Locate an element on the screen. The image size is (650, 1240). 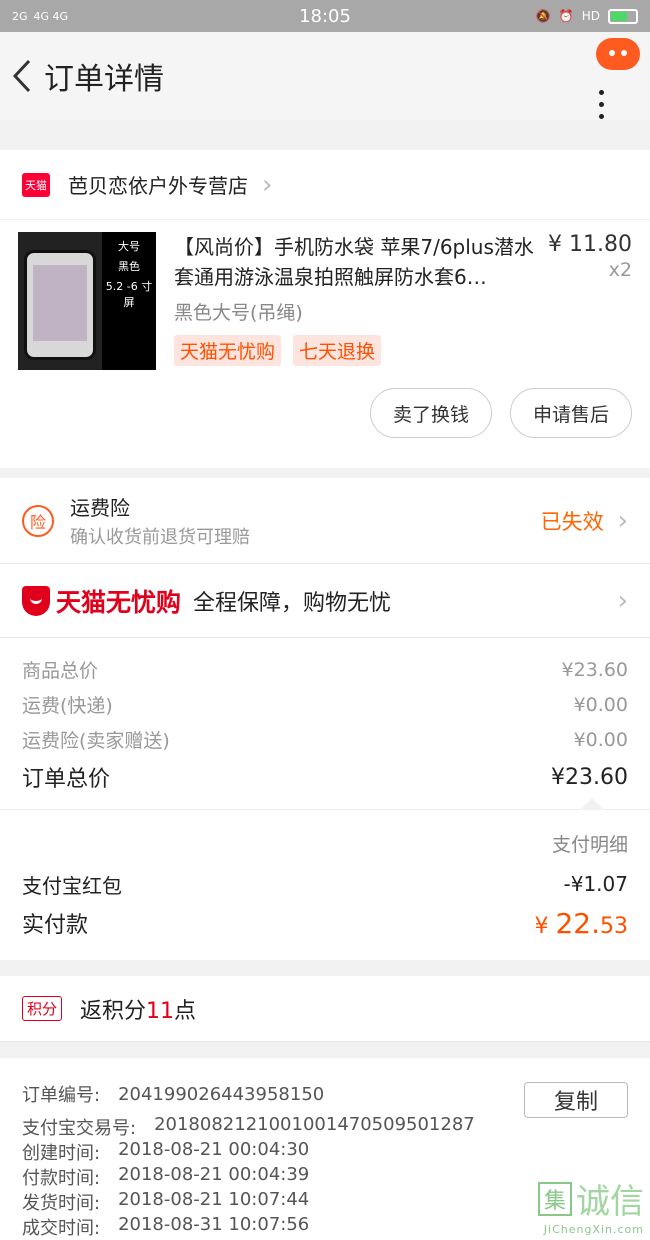
watermark-text: 诚信 is located at coordinates (610, 1202).